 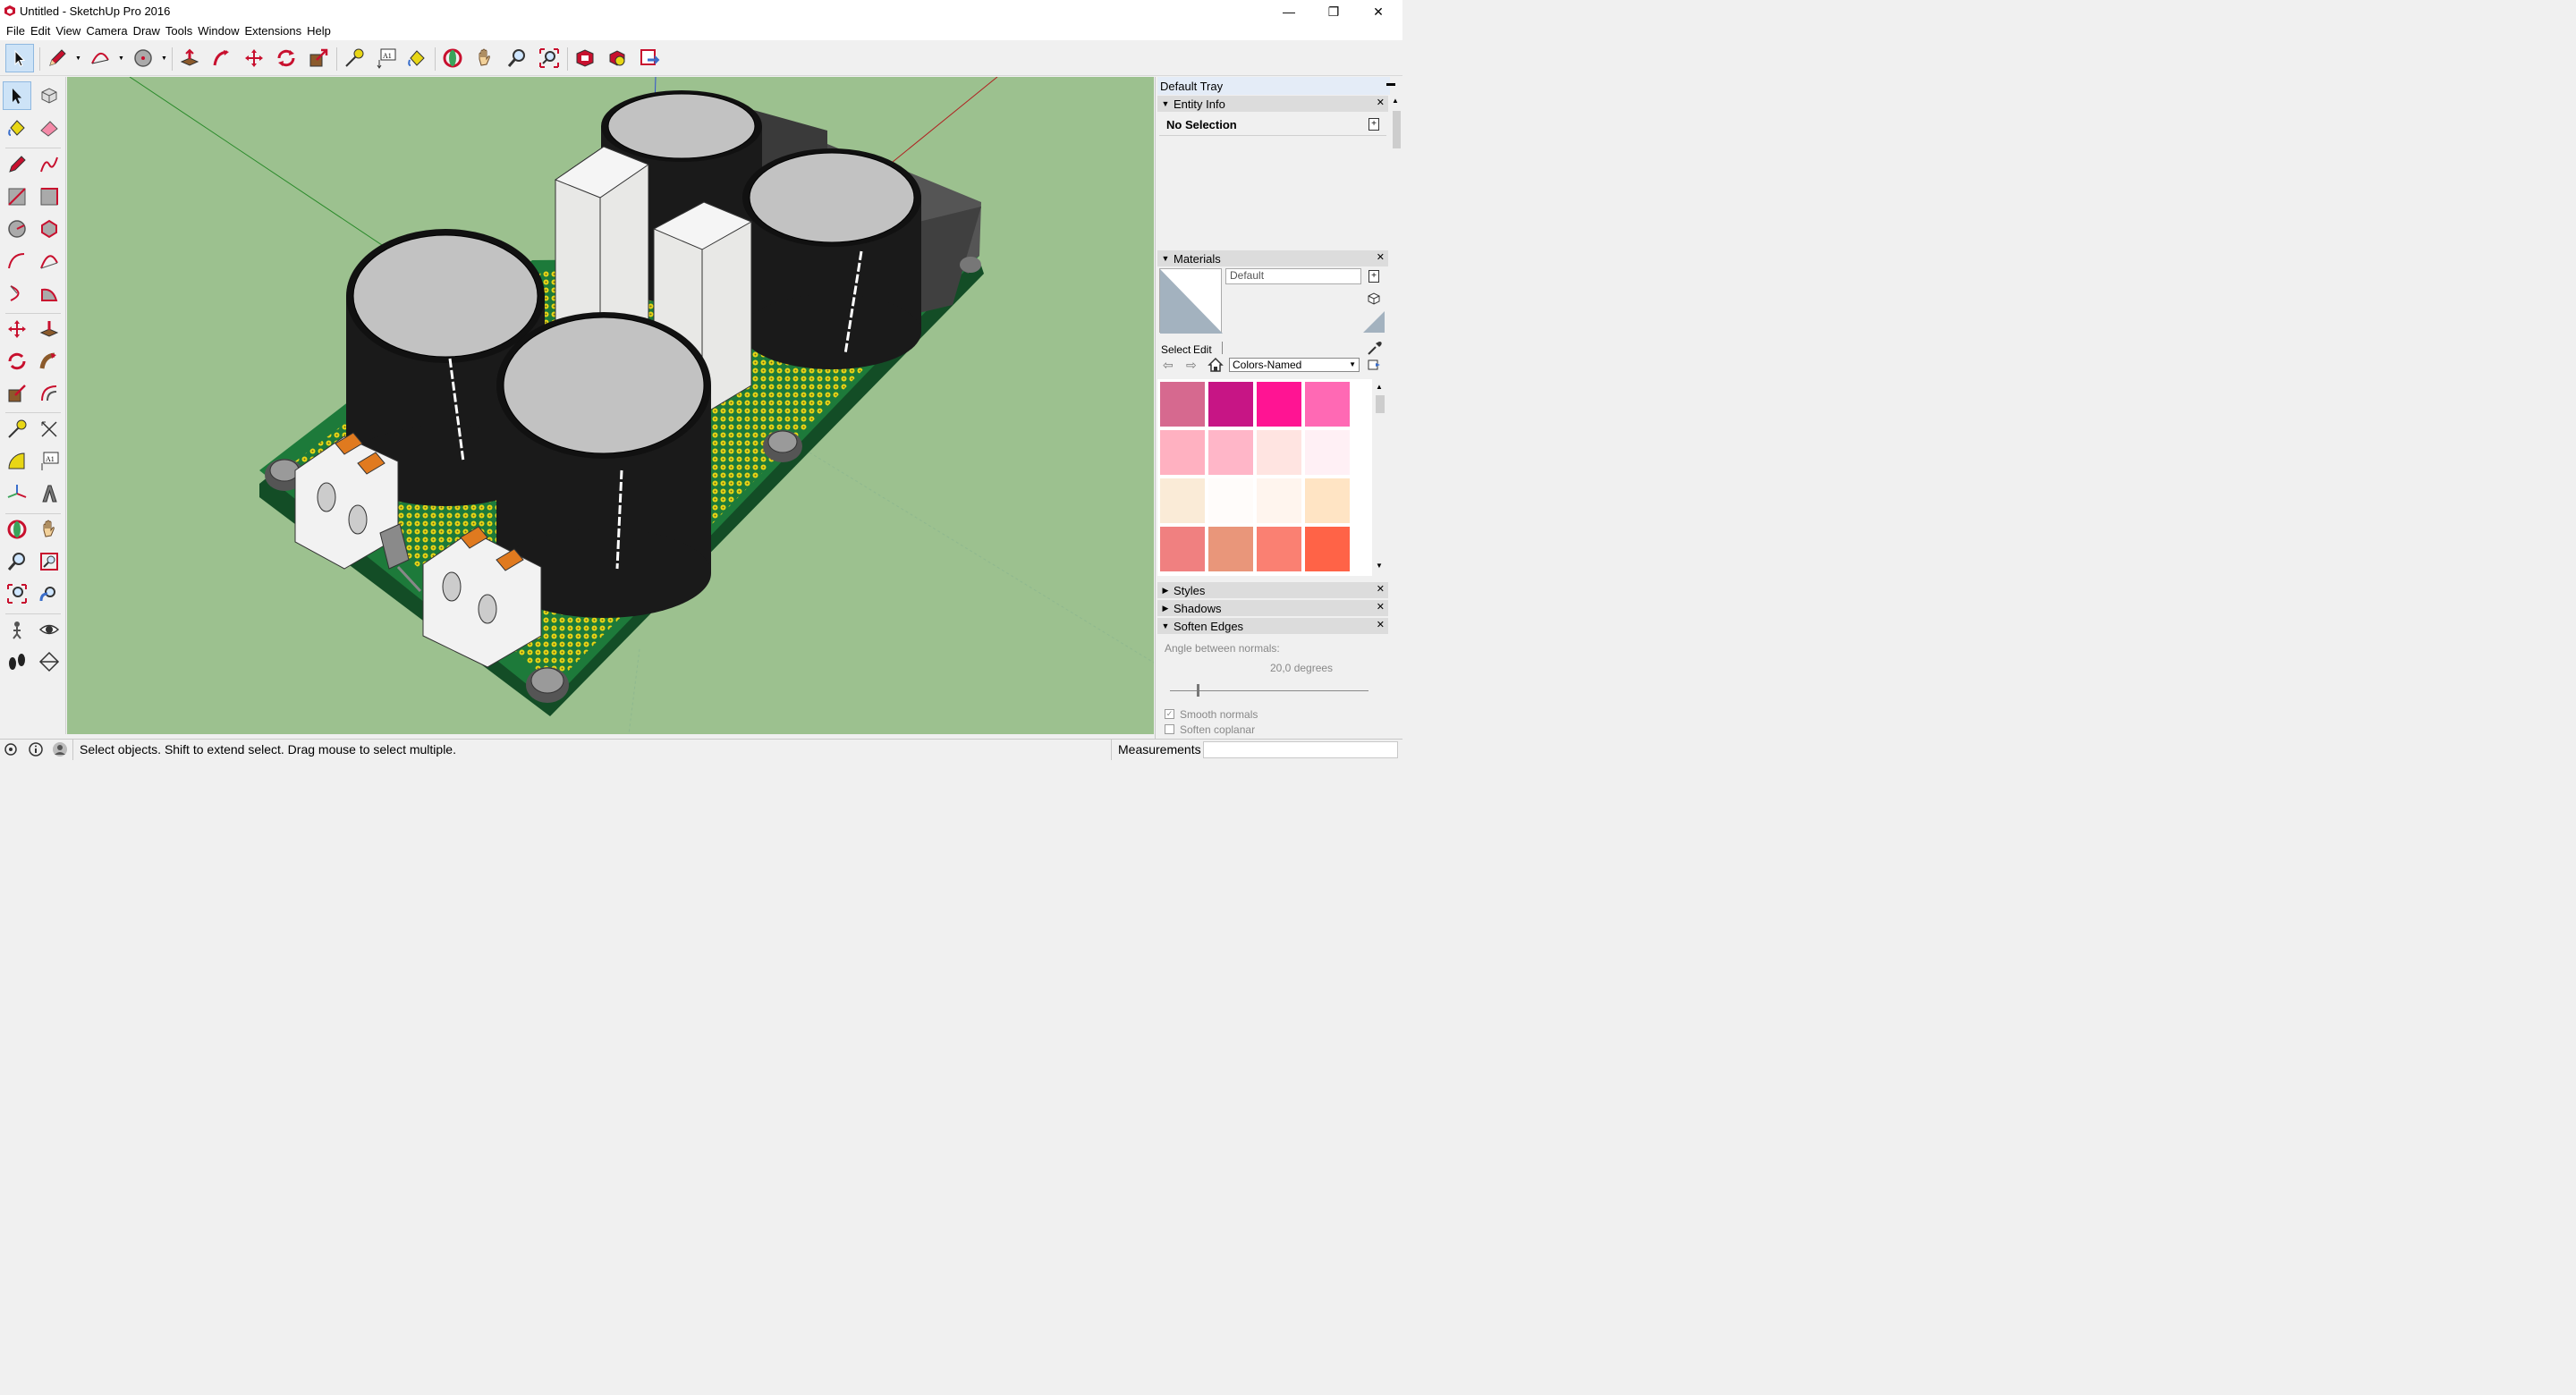 What do you see at coordinates (17, 329) in the screenshot?
I see `move-button` at bounding box center [17, 329].